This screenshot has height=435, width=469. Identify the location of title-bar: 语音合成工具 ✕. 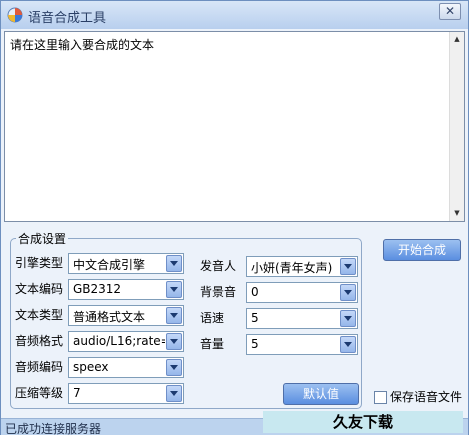
(234, 15).